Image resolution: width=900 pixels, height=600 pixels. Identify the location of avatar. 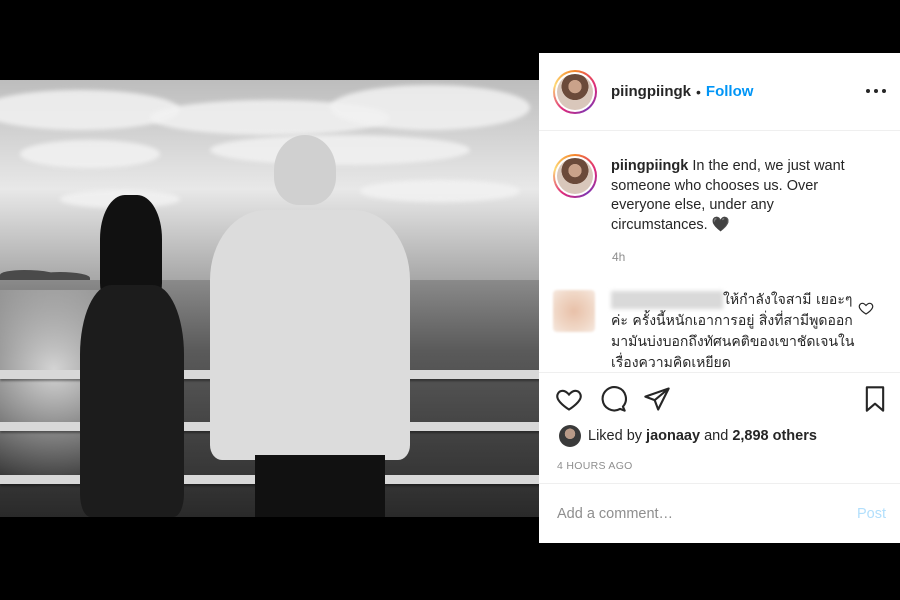
(575, 91).